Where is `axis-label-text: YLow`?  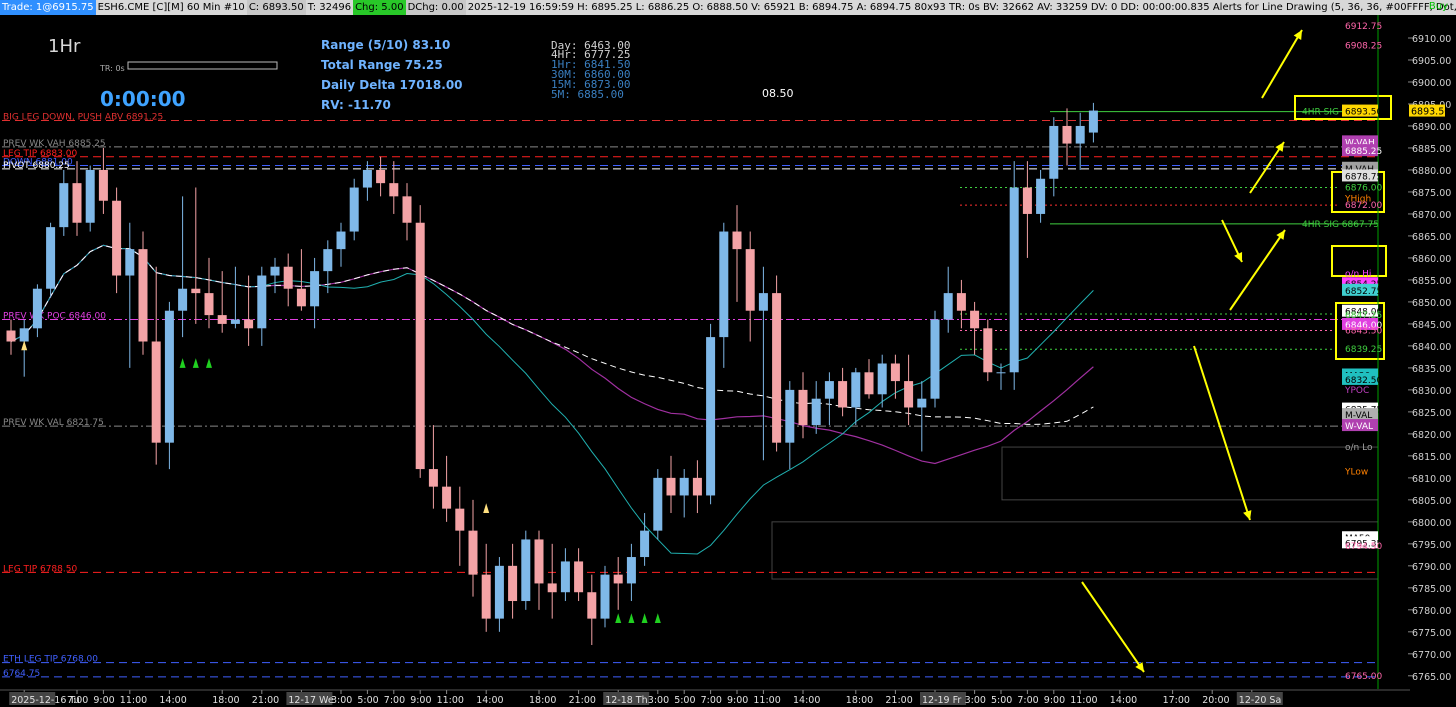 axis-label-text: YLow is located at coordinates (1356, 472).